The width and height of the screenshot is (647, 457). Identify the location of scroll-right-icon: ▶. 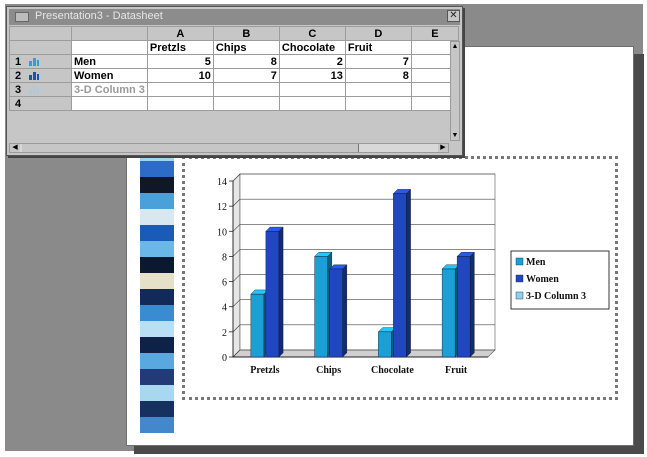
(443, 148).